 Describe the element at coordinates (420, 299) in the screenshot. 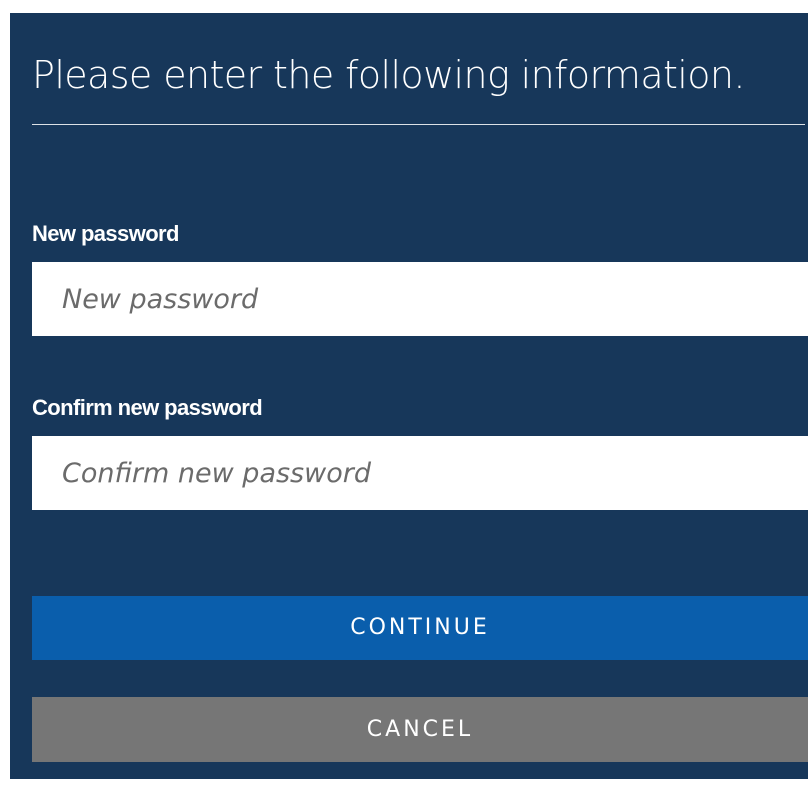

I see `new-password-input` at that location.